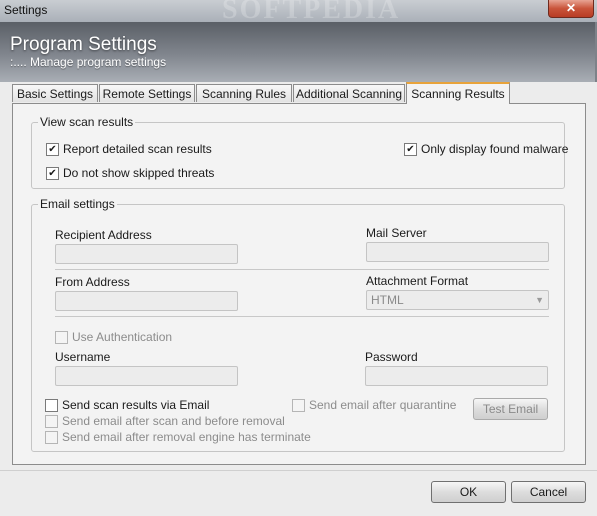  Describe the element at coordinates (396, 233) in the screenshot. I see `mail-server-label: Mail Server` at that location.